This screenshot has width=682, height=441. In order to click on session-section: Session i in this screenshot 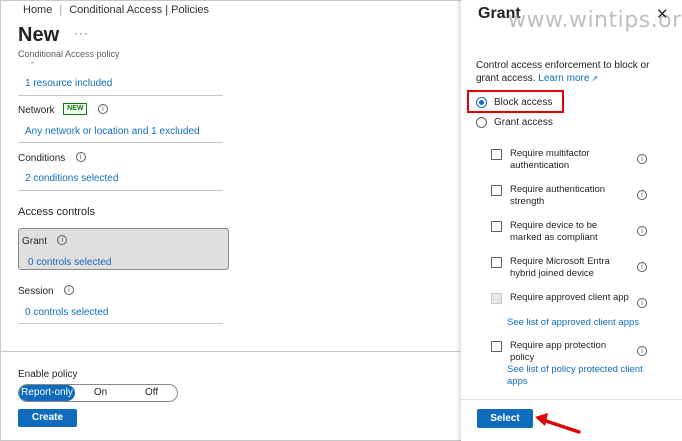, I will do `click(46, 290)`.